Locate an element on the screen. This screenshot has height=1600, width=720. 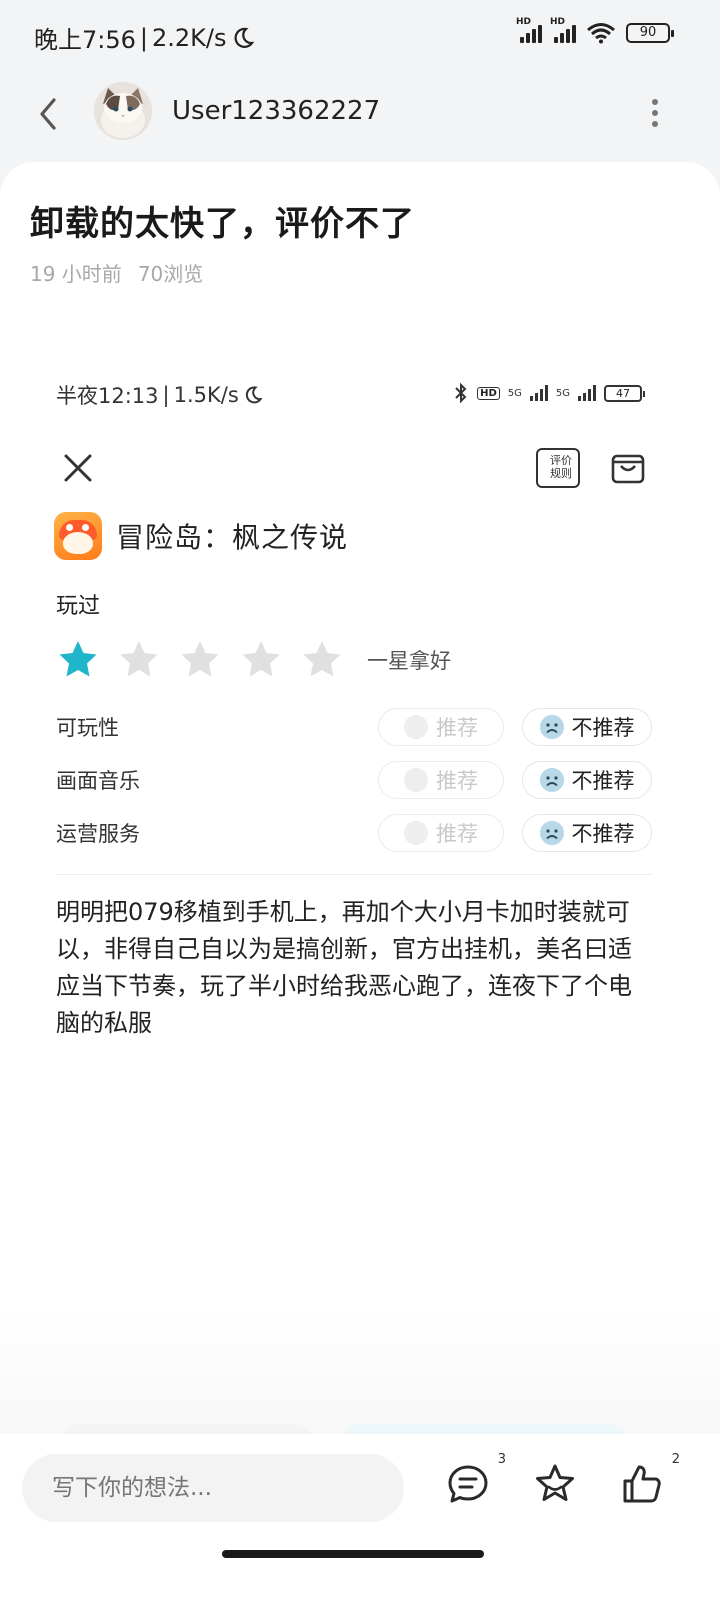
like-count: 2 is located at coordinates (675, 1459).